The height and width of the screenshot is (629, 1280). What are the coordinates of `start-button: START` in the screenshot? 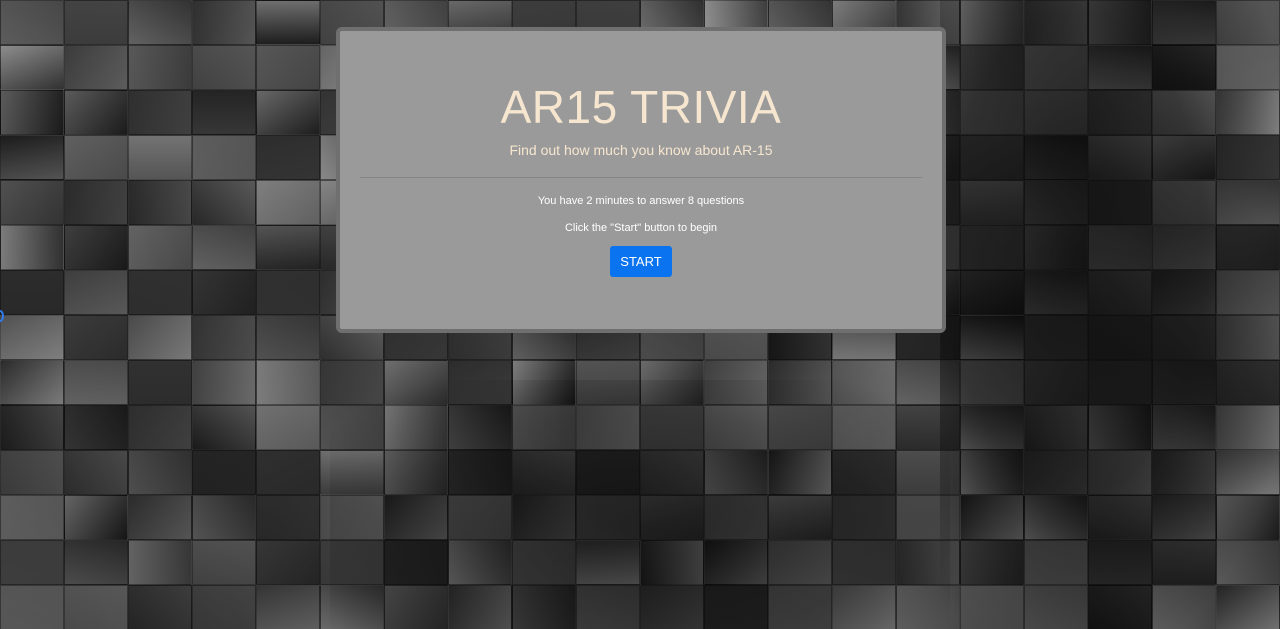 It's located at (641, 261).